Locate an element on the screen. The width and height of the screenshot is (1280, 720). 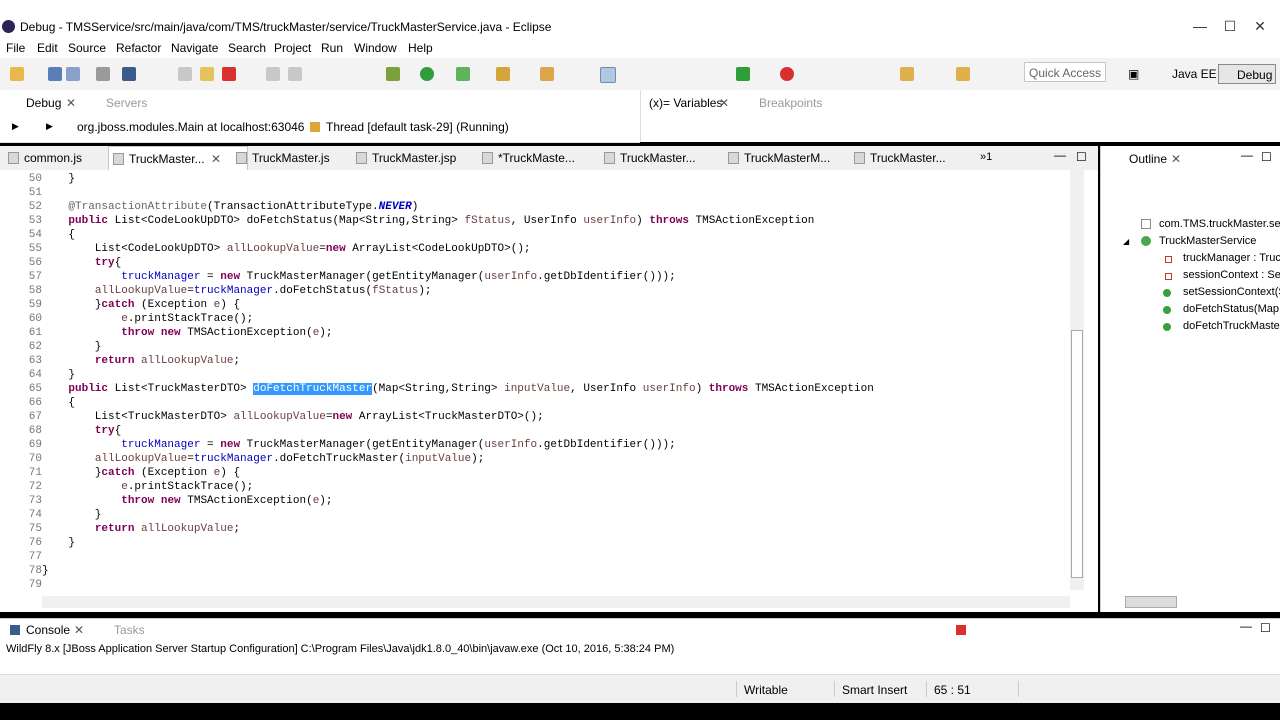
tab-debug: Debug is located at coordinates (43, 103).